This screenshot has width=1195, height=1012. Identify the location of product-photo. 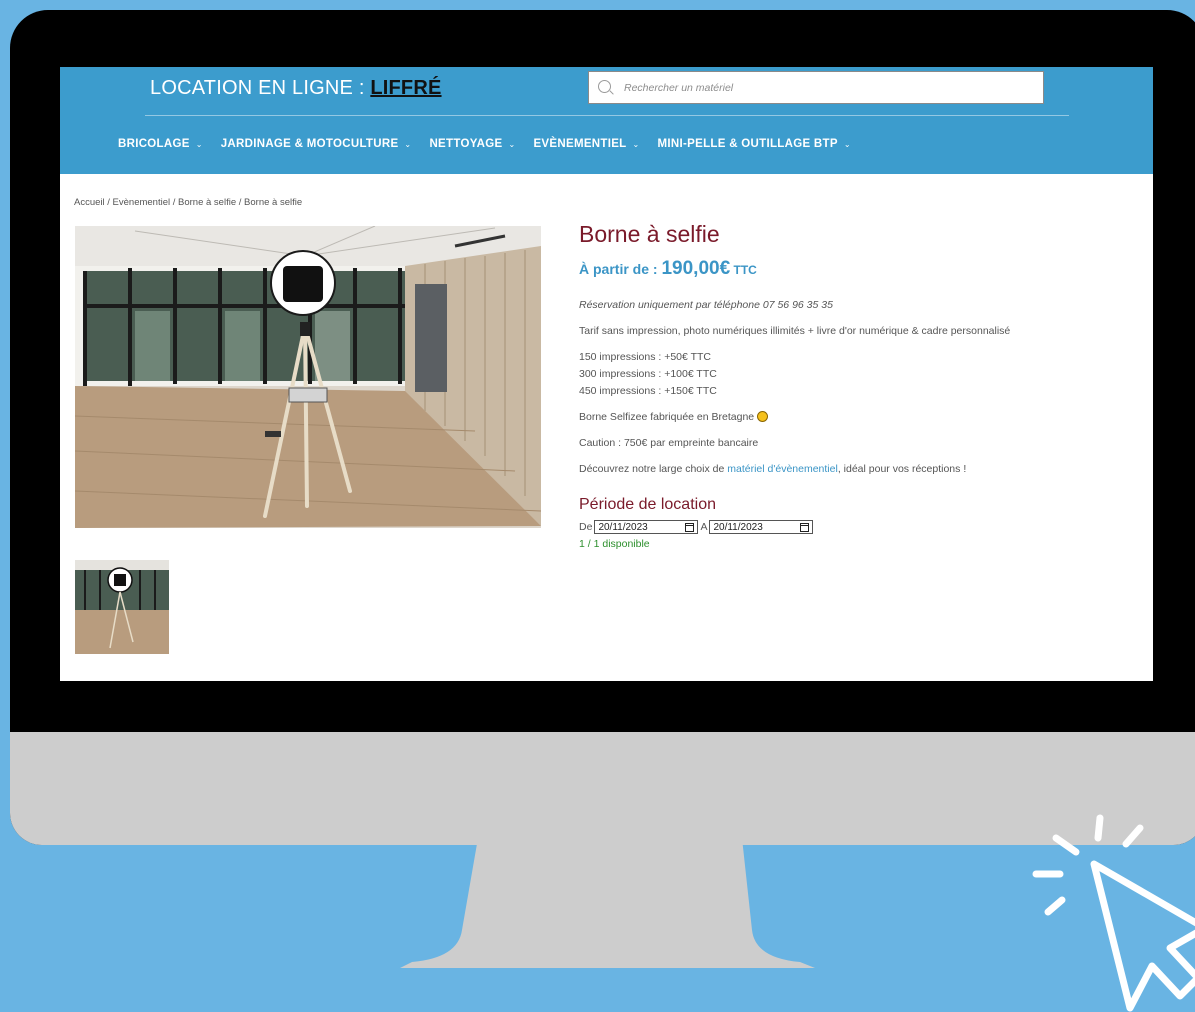
(308, 377).